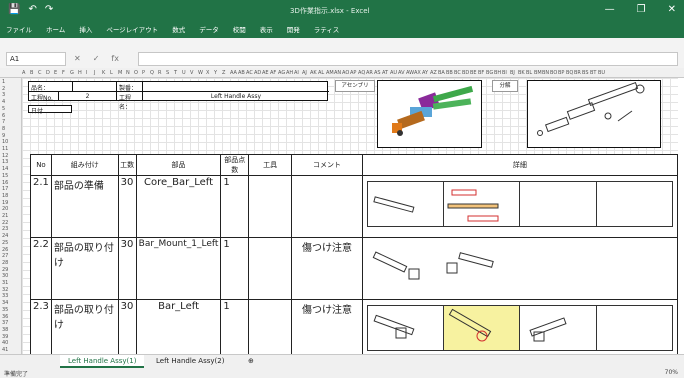  What do you see at coordinates (538, 73) in the screenshot?
I see `column-header: BM` at bounding box center [538, 73].